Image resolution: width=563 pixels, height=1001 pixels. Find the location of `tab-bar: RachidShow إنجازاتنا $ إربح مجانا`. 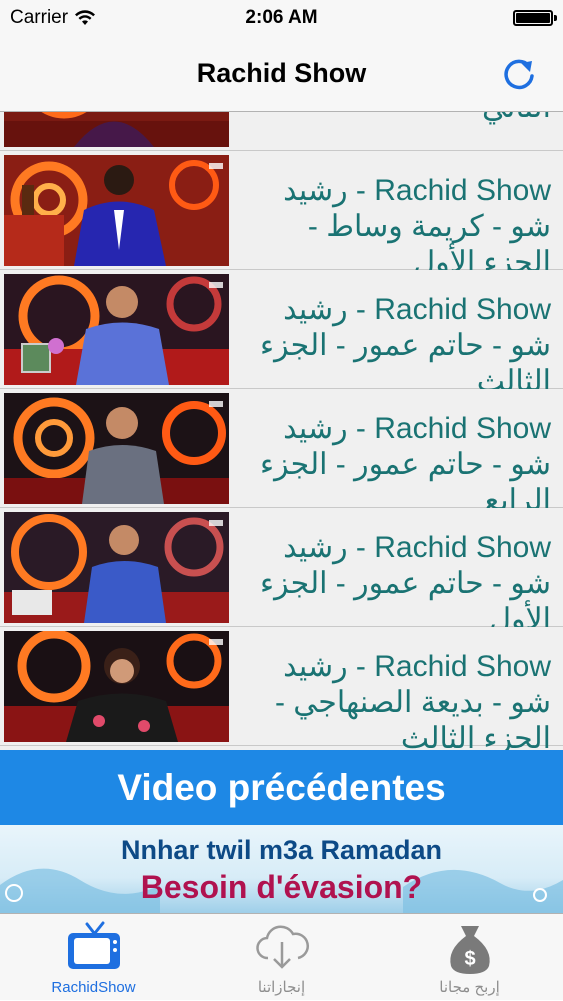

tab-bar: RachidShow إنجازاتنا $ إربح مجانا is located at coordinates (281, 956).